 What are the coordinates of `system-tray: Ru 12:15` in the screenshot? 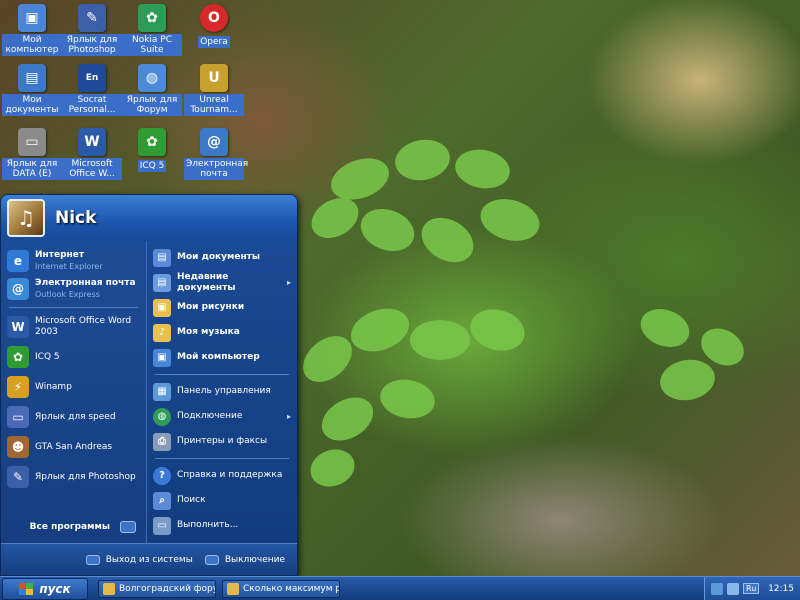 It's located at (752, 588).